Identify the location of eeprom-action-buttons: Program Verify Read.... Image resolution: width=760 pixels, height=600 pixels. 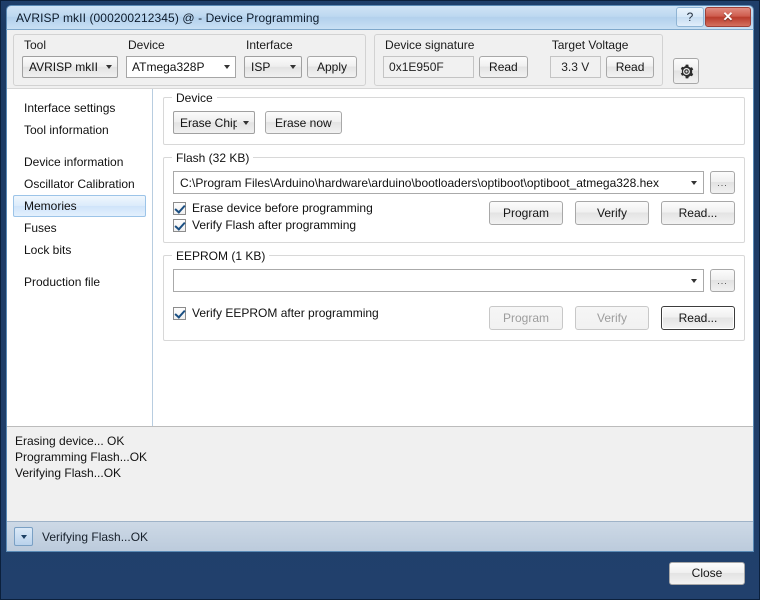
(612, 318).